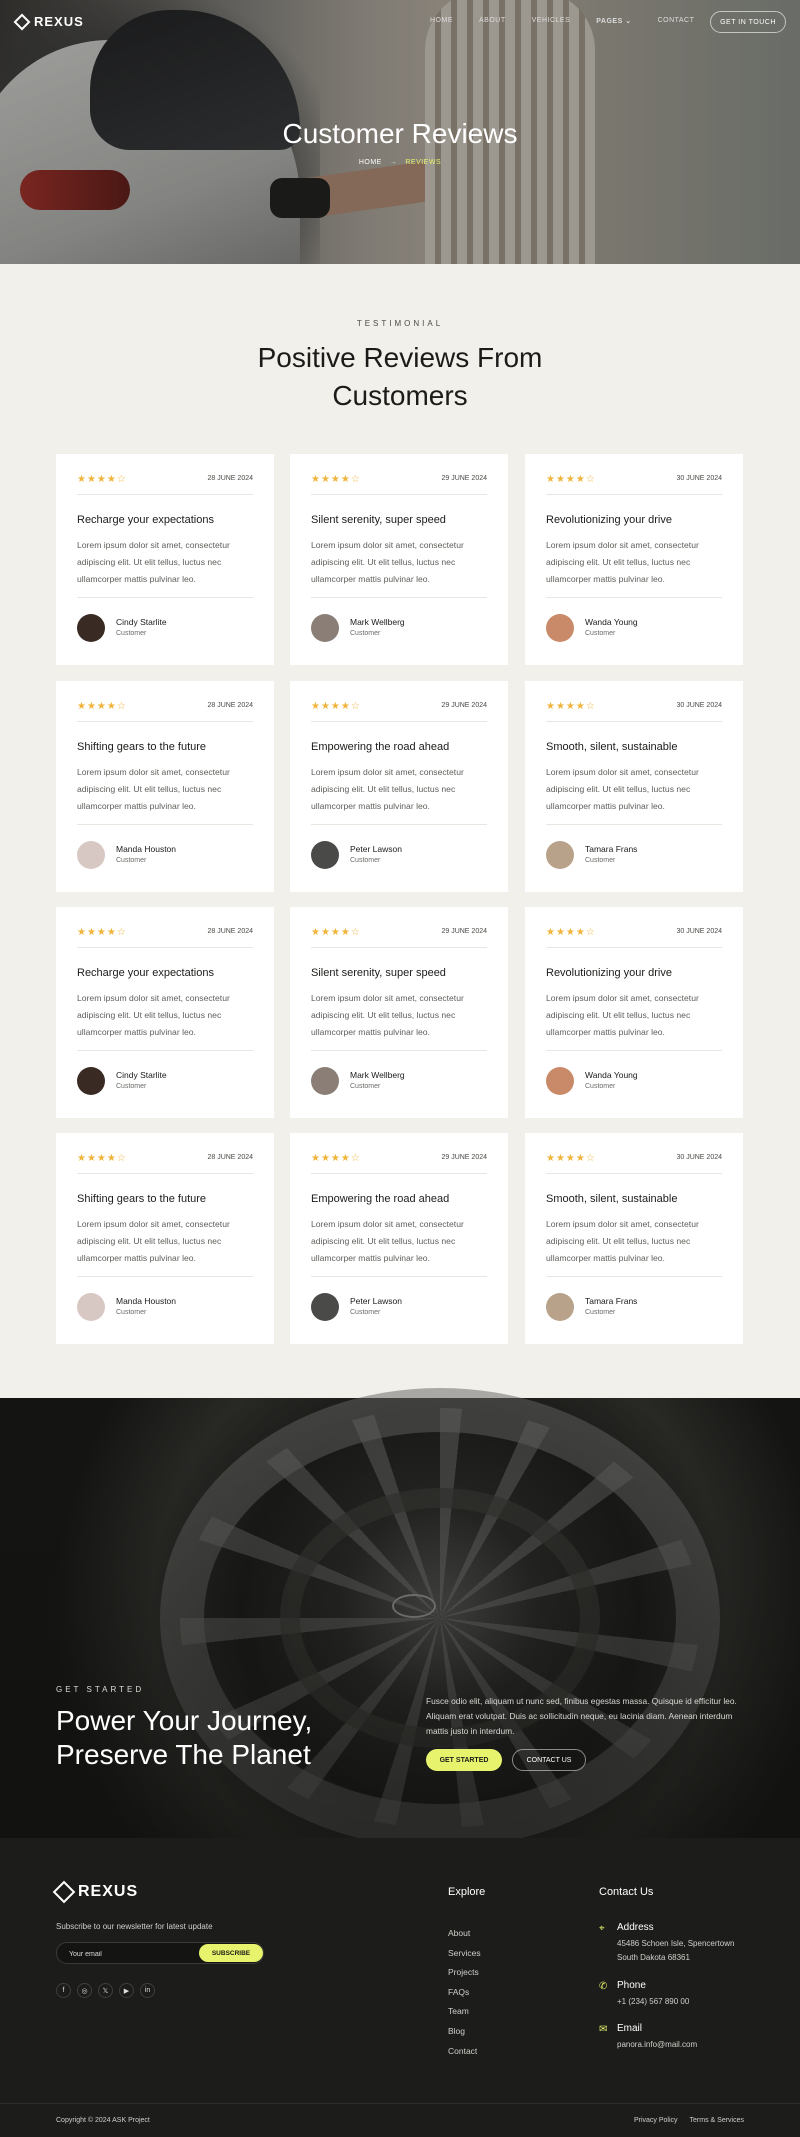 The height and width of the screenshot is (2137, 800). I want to click on chevron-down-icon: ⌄, so click(628, 21).